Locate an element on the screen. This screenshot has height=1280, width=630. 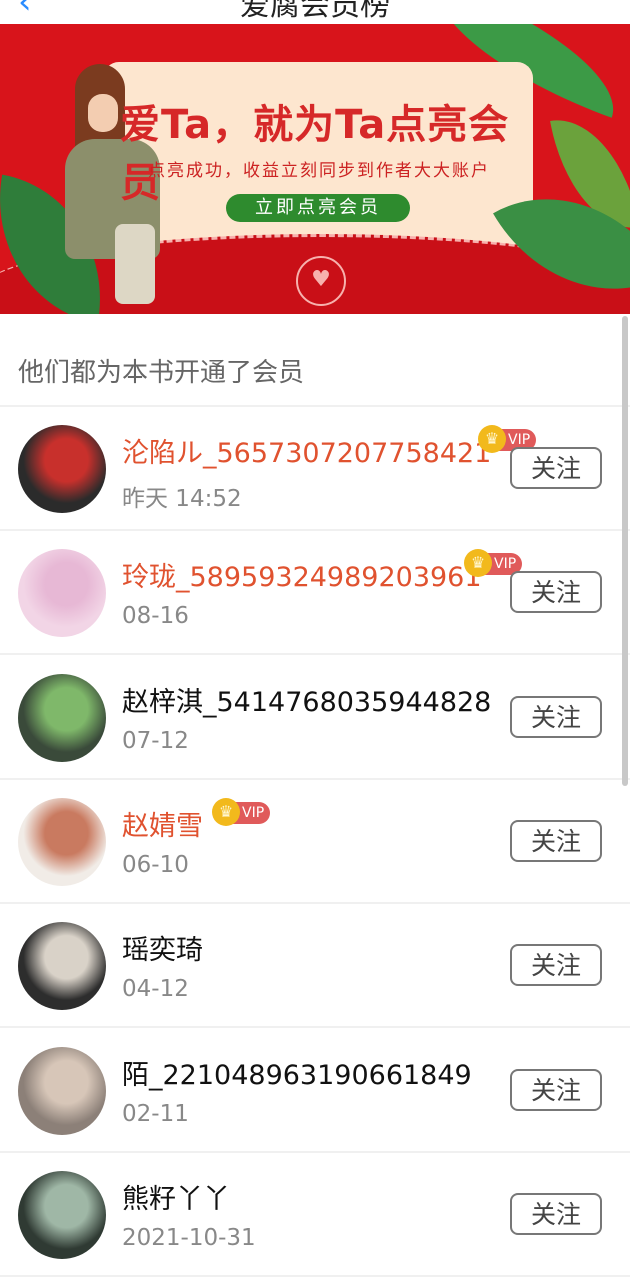
scrollbar is located at coordinates (625, 551).